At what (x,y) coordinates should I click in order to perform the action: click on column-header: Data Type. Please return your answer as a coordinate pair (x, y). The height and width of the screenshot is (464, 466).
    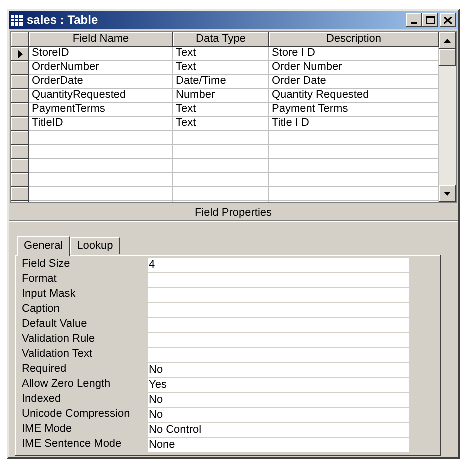
    Looking at the image, I should click on (221, 39).